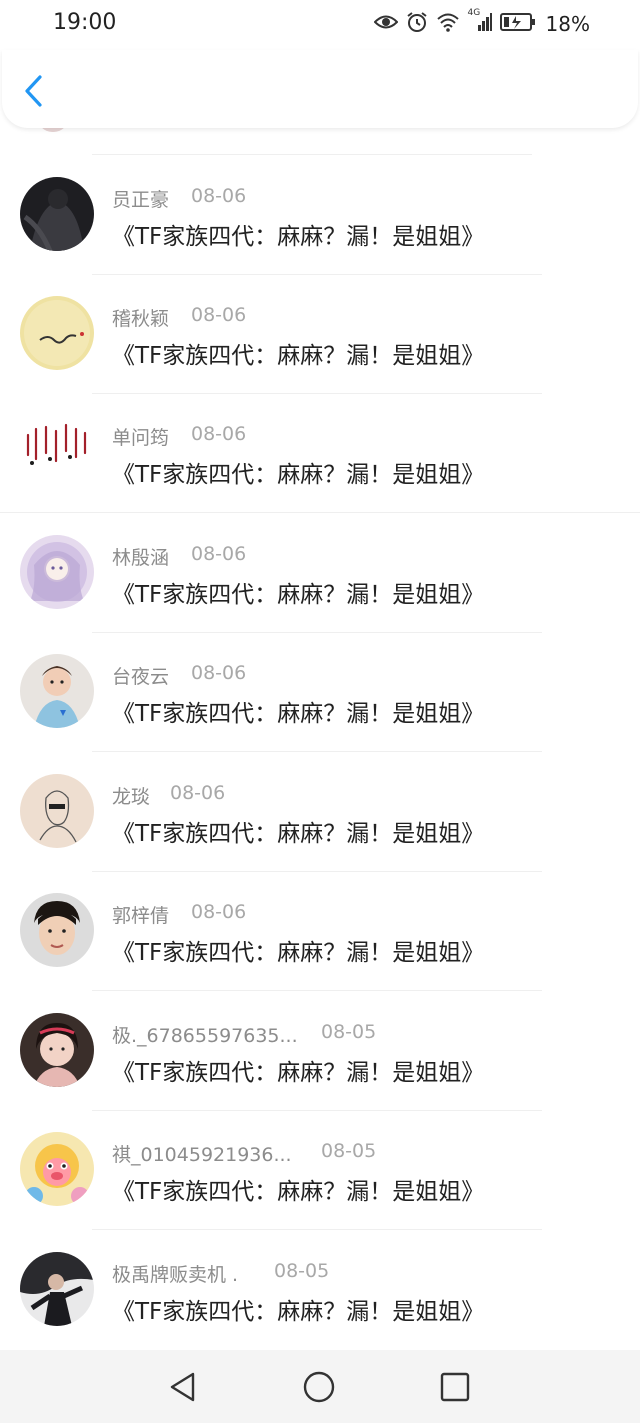 The width and height of the screenshot is (640, 1423). Describe the element at coordinates (140, 436) in the screenshot. I see `commenter-name: 单问筠` at that location.